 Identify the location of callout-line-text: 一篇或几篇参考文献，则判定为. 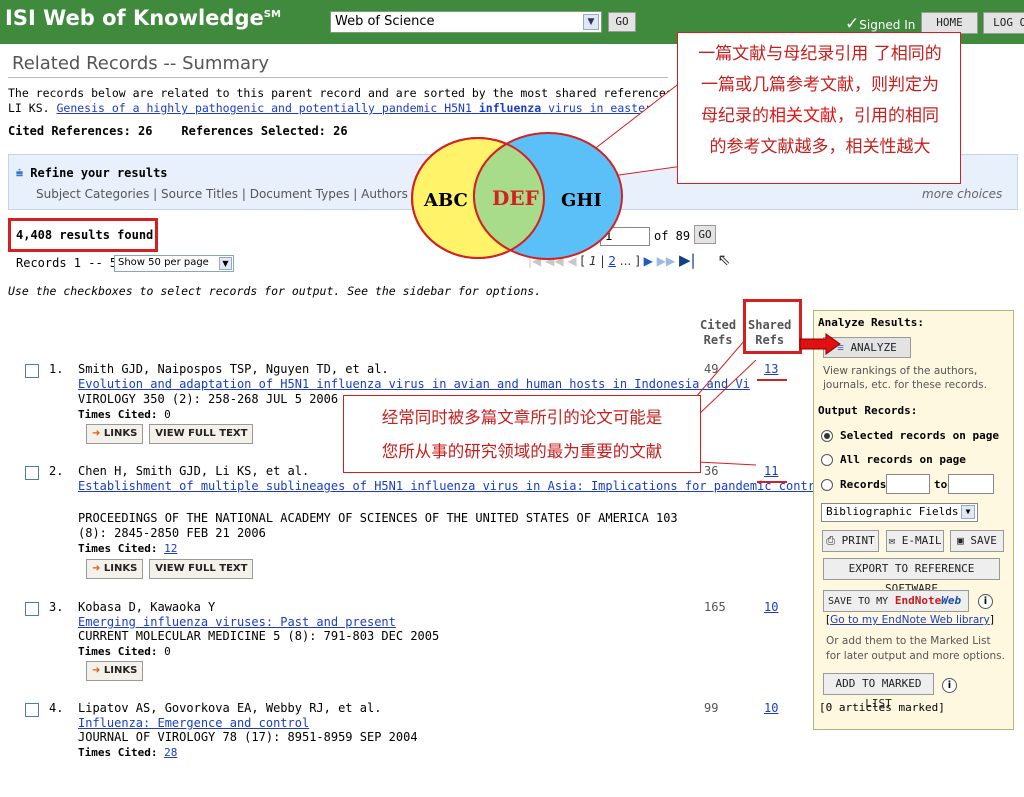
(820, 85).